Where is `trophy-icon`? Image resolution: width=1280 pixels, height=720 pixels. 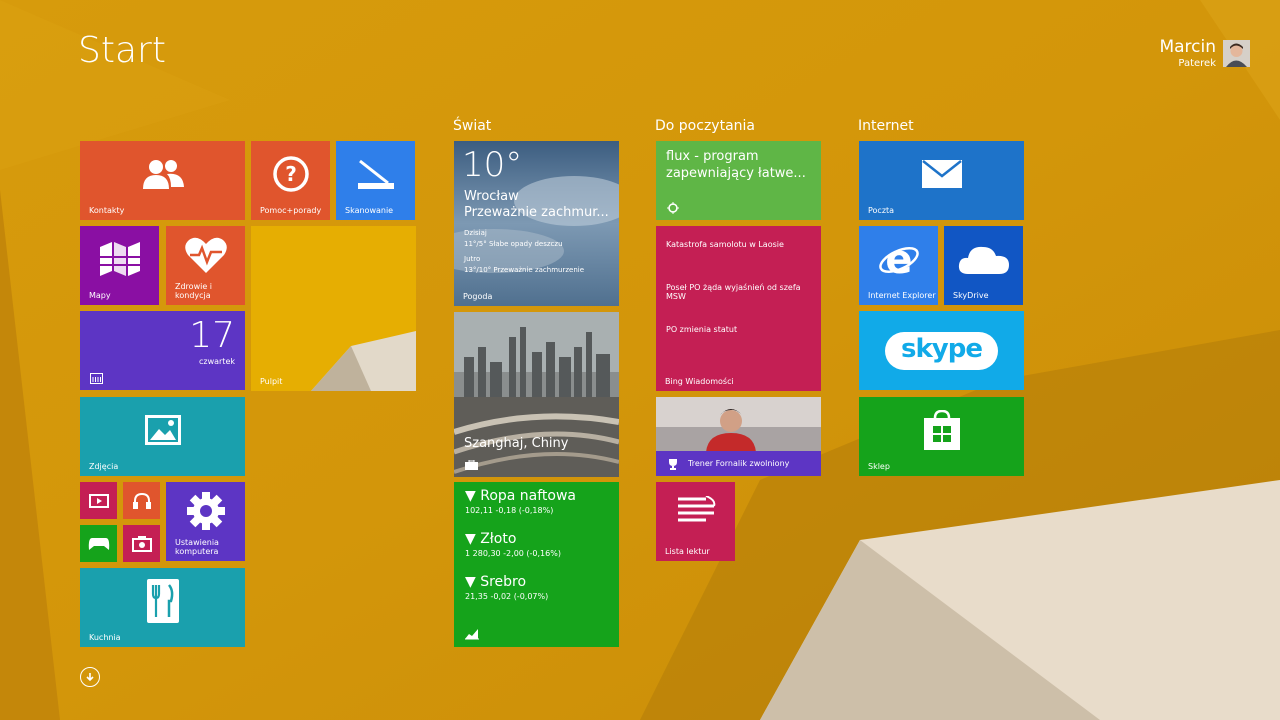 trophy-icon is located at coordinates (673, 464).